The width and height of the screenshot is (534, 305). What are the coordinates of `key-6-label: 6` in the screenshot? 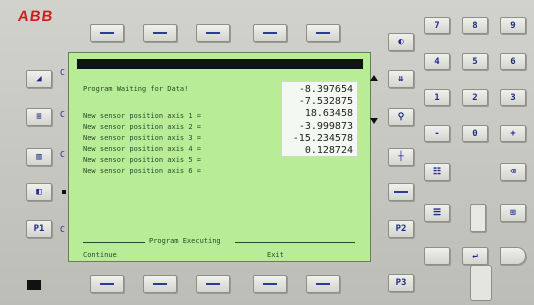 It's located at (513, 61).